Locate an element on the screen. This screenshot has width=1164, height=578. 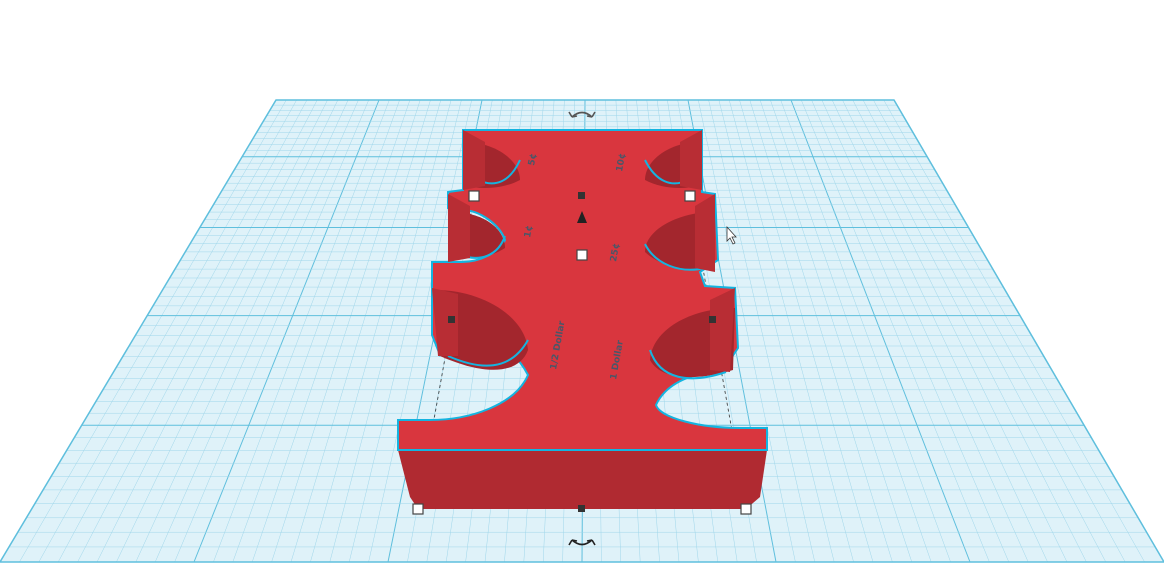
height-handle is located at coordinates (582, 255).